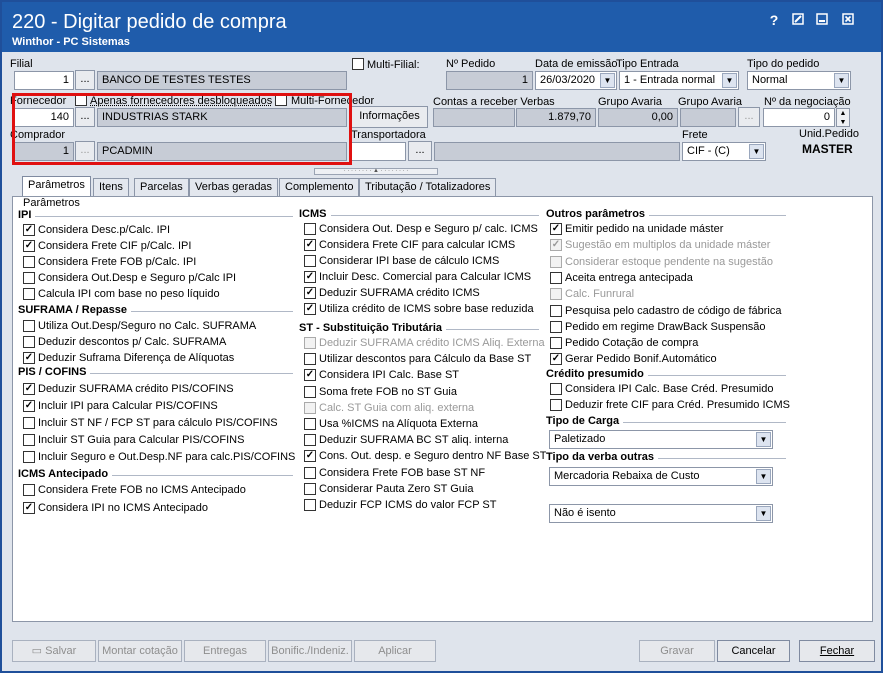 This screenshot has height=673, width=883. Describe the element at coordinates (580, 439) in the screenshot. I see `tipo-carga-select-value: Paletizado` at that location.